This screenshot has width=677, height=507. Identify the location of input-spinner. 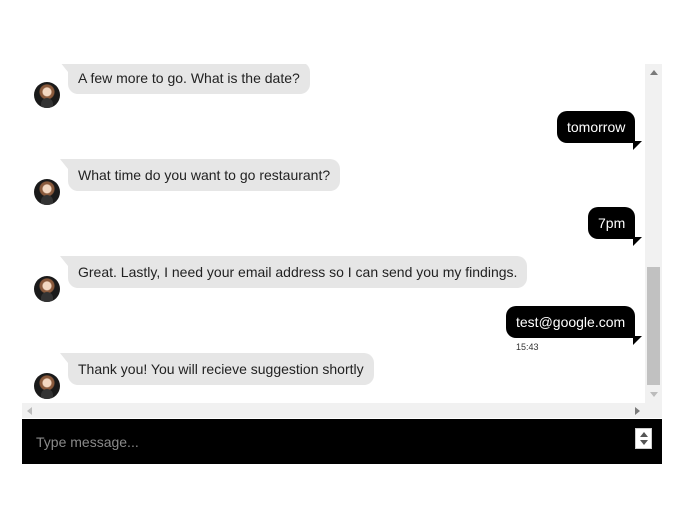
(643, 438).